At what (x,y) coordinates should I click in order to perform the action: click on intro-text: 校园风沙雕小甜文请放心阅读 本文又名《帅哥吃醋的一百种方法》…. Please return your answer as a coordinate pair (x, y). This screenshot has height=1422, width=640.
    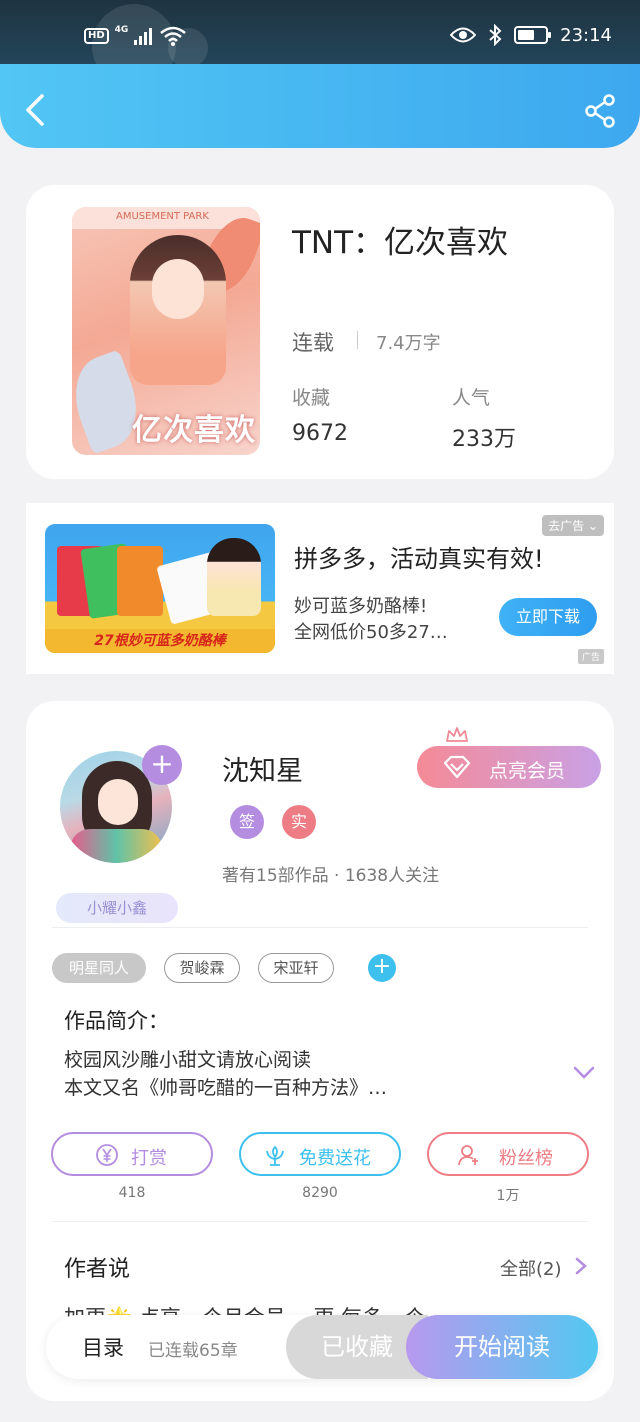
    Looking at the image, I should click on (225, 1074).